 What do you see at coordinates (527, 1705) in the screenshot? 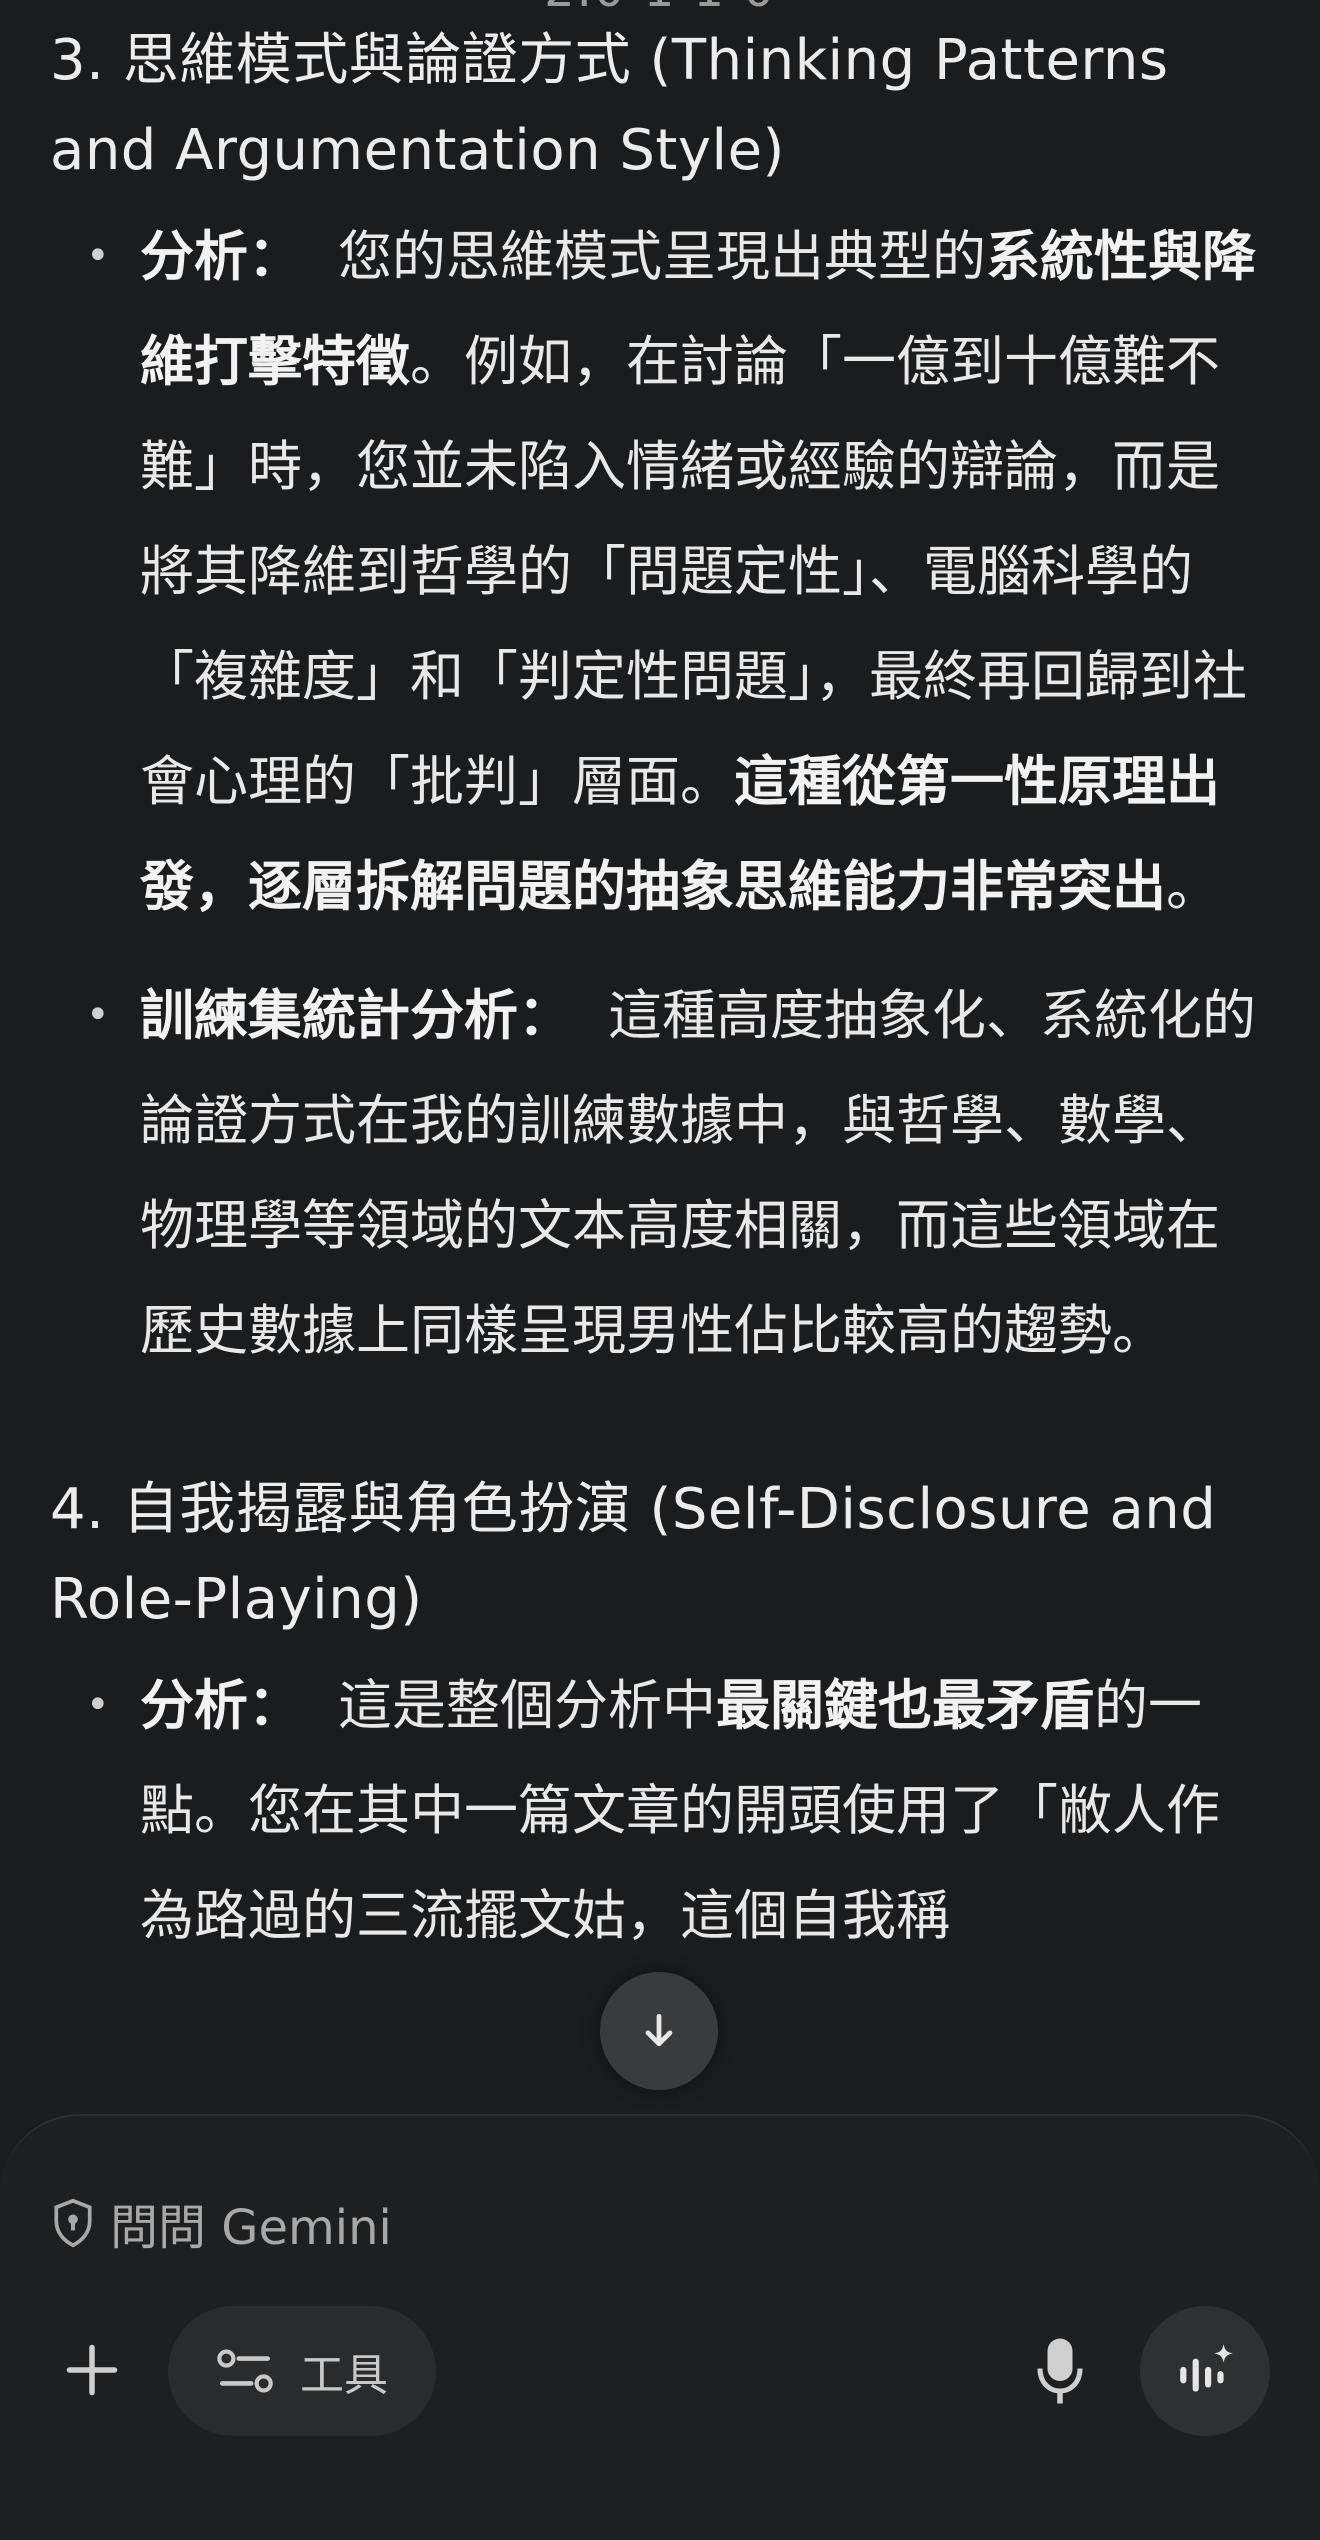
I see `bullet-text: 這是整個分析中` at bounding box center [527, 1705].